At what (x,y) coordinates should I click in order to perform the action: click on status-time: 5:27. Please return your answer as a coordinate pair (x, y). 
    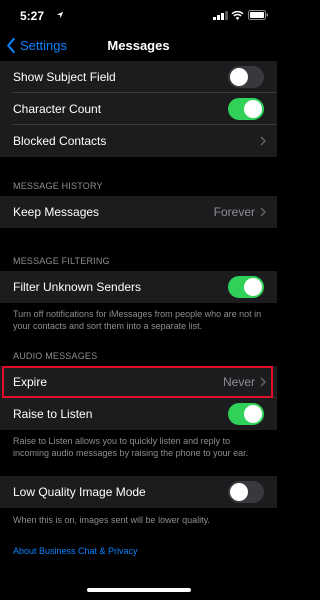
    Looking at the image, I should click on (32, 16).